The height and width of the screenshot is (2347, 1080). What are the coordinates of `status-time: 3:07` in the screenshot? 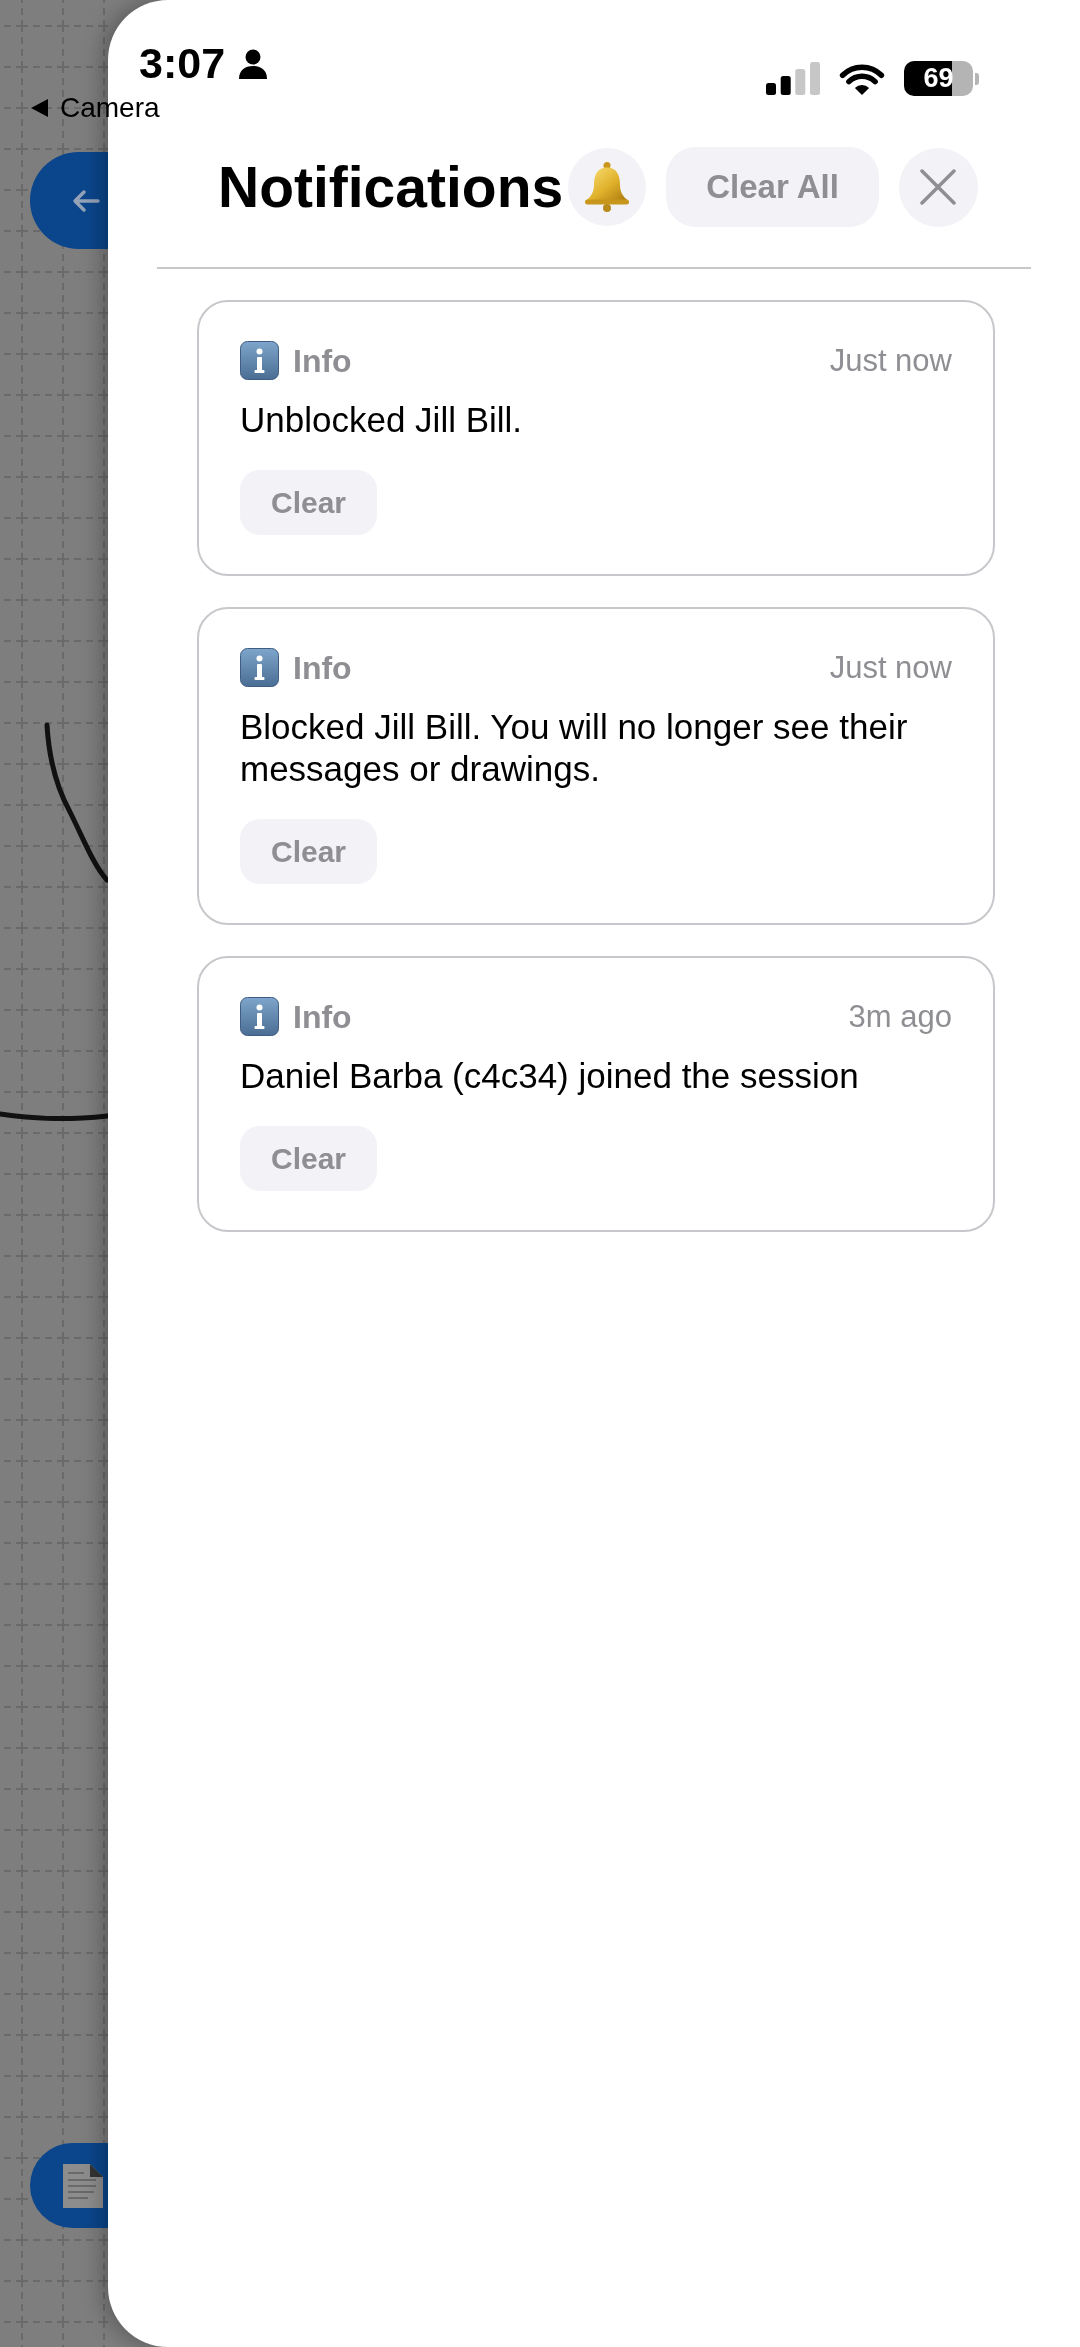 It's located at (182, 63).